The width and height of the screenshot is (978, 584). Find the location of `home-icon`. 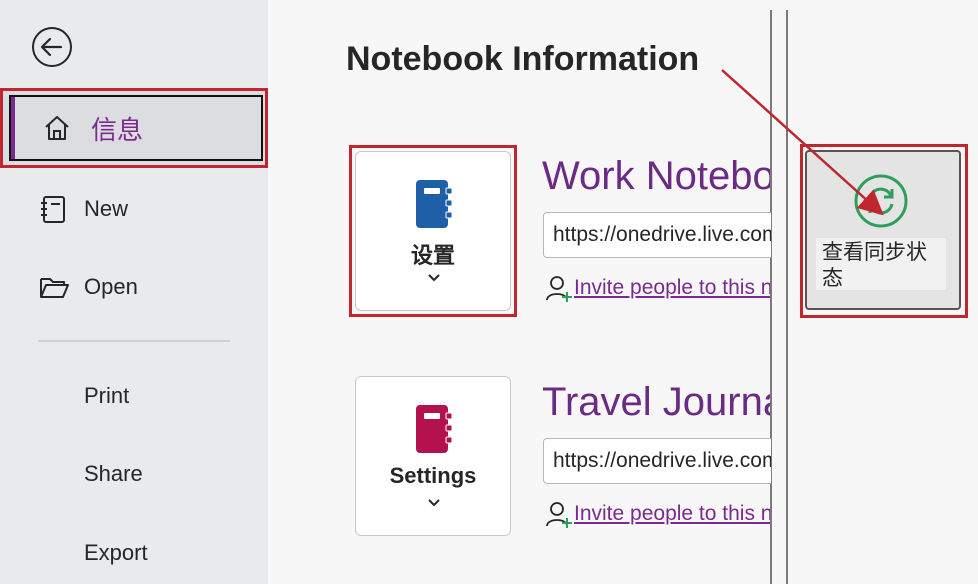

home-icon is located at coordinates (57, 128).